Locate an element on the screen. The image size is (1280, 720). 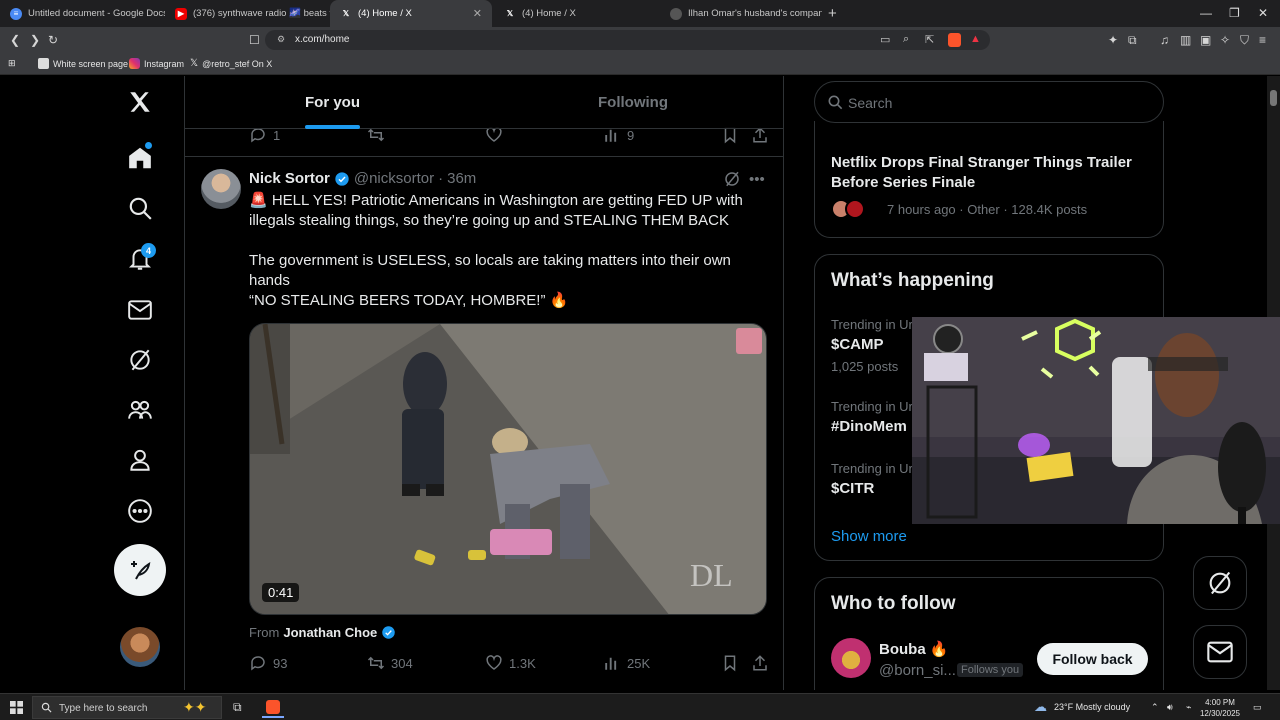
tab-for-you: For you is located at coordinates (332, 102).